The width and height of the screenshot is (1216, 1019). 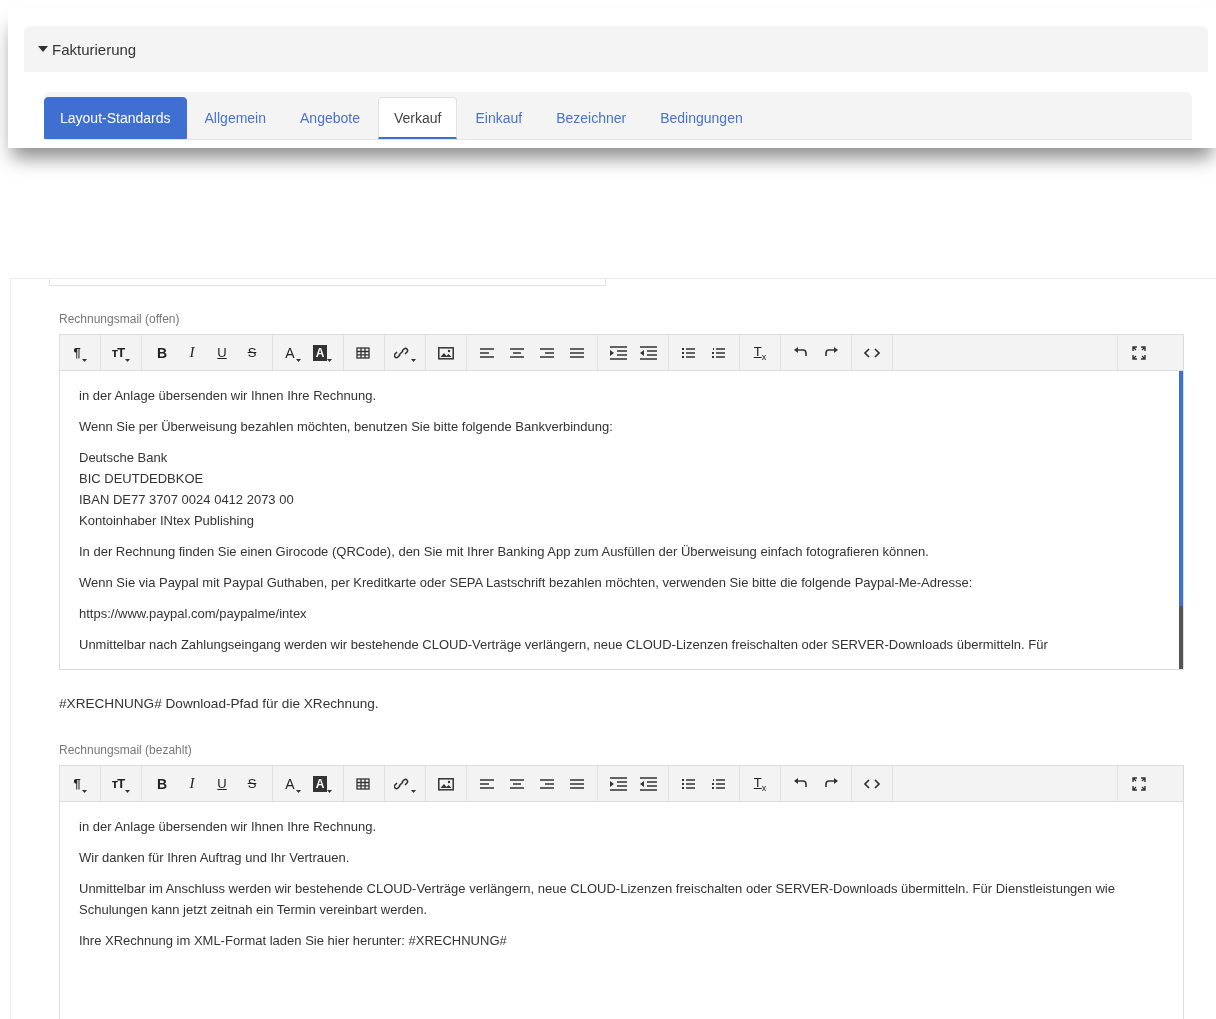 I want to click on caret-icon, so click(x=43, y=49).